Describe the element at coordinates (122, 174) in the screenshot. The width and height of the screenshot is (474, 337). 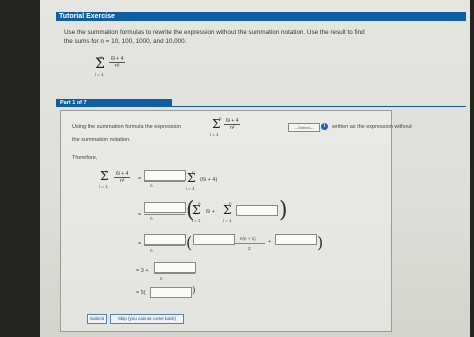
I see `row1-numerator: 6i + 4` at that location.